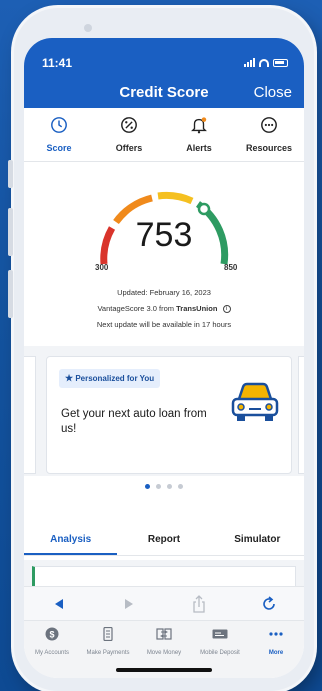 The image size is (322, 691). I want to click on personalized-badge: ★ Personalized for You, so click(110, 378).